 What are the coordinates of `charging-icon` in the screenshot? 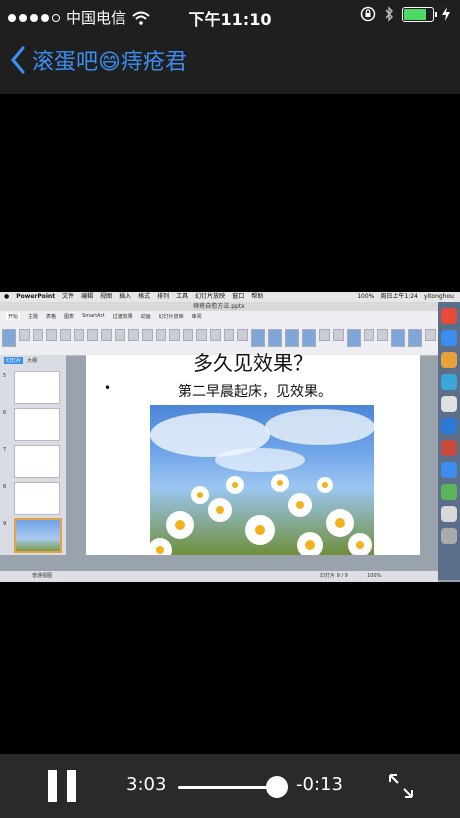 It's located at (446, 14).